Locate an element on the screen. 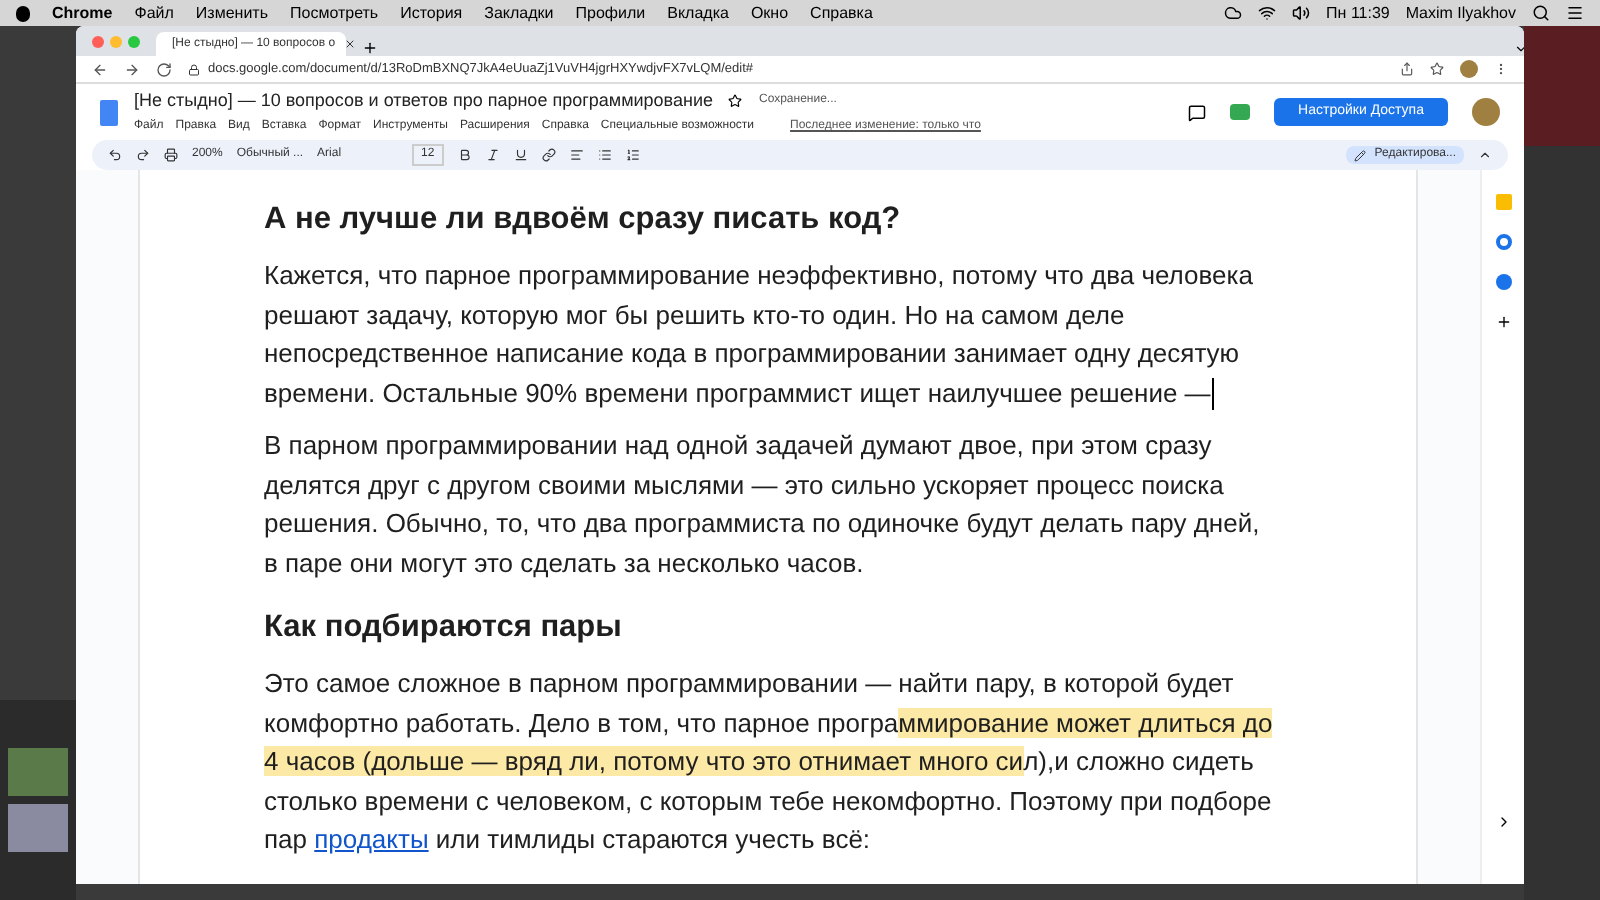 This screenshot has height=900, width=1600. paragraph: Это самое сложное в парном программировании — найти пару, в которой будет комфортно работать. Дело в том, что парное программирование может длиться до 4 часов (дольше — вряд ли, потому что это отнимает много сил),и сложно сидеть столько времени с человеком, с которым тебе некомфортно. Поэтому при подборе пар продакты или тимлиды стараются учесть всё: is located at coordinates (769, 762).